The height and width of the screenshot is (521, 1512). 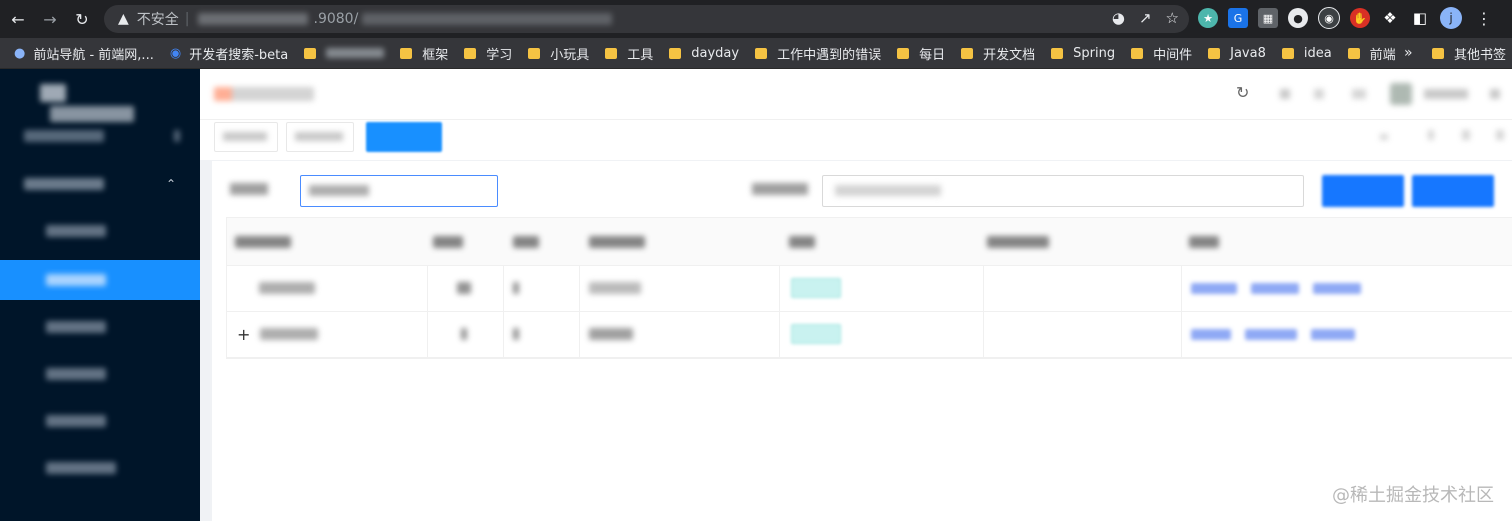 I want to click on extension-grid-icon: ▦, so click(x=1268, y=18).